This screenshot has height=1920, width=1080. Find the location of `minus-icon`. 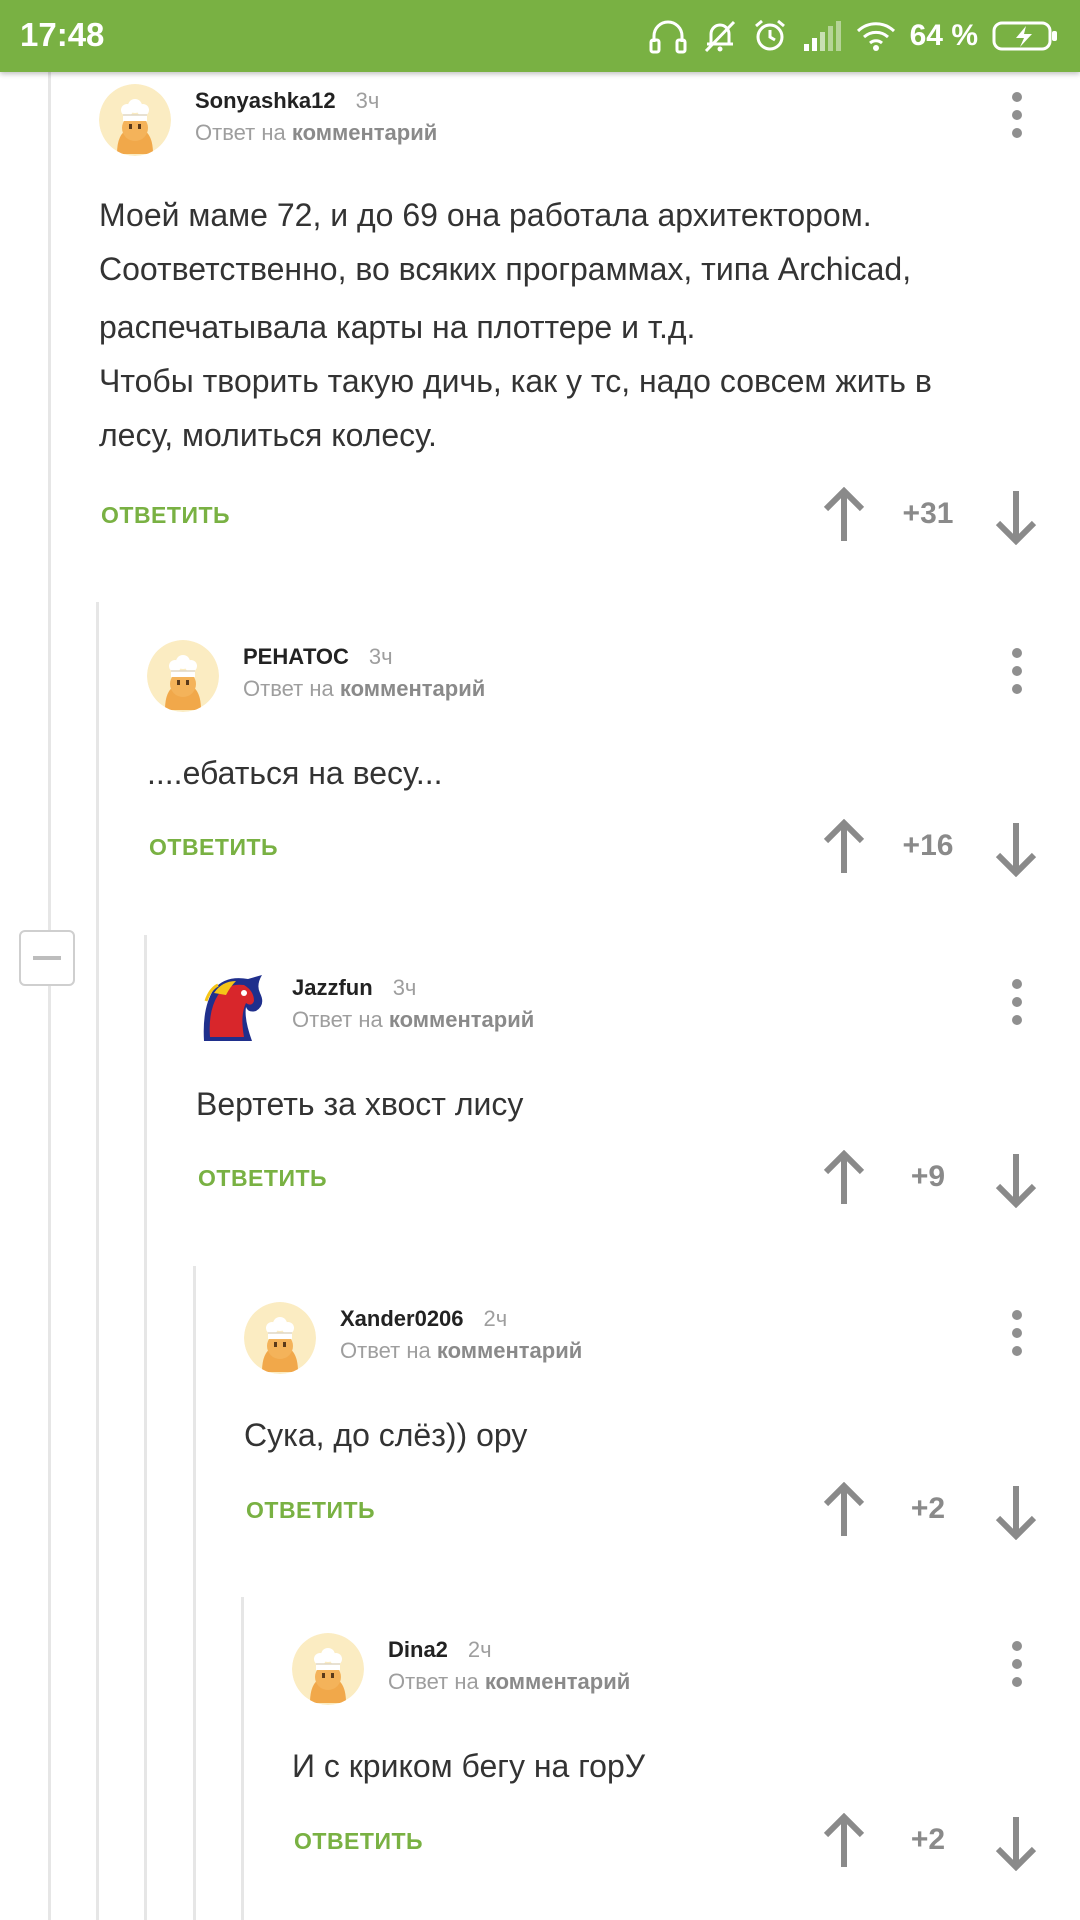

minus-icon is located at coordinates (47, 958).